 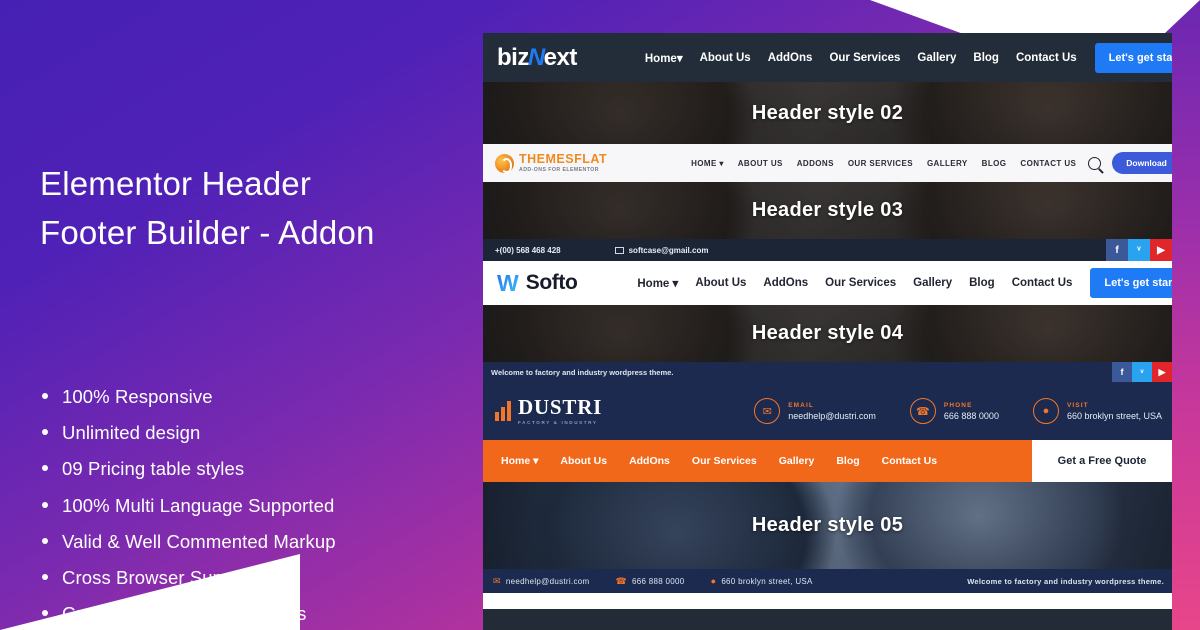 I want to click on footer-address: ● 660 broklyn street, USA, so click(x=762, y=581).